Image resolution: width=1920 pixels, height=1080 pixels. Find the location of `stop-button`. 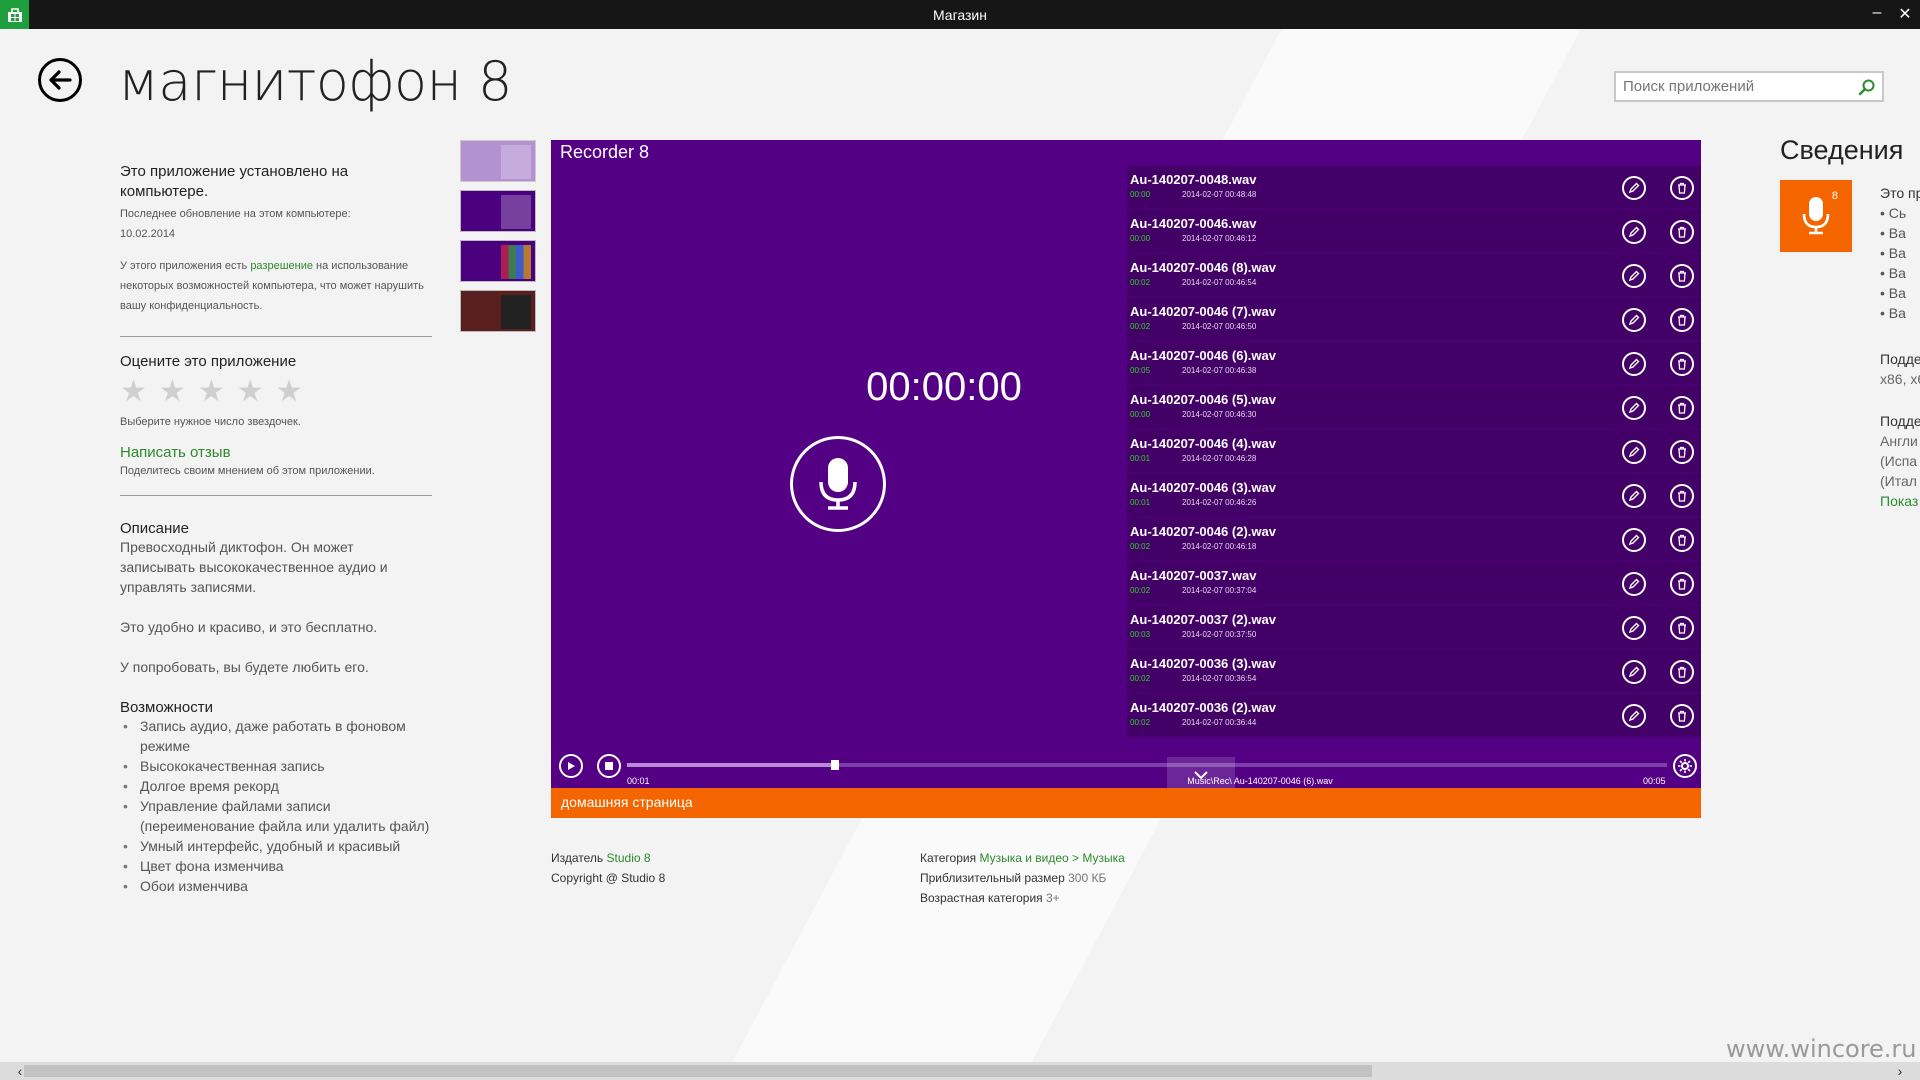

stop-button is located at coordinates (609, 766).